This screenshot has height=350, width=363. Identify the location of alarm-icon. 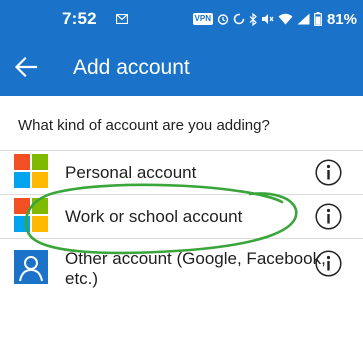
(223, 19).